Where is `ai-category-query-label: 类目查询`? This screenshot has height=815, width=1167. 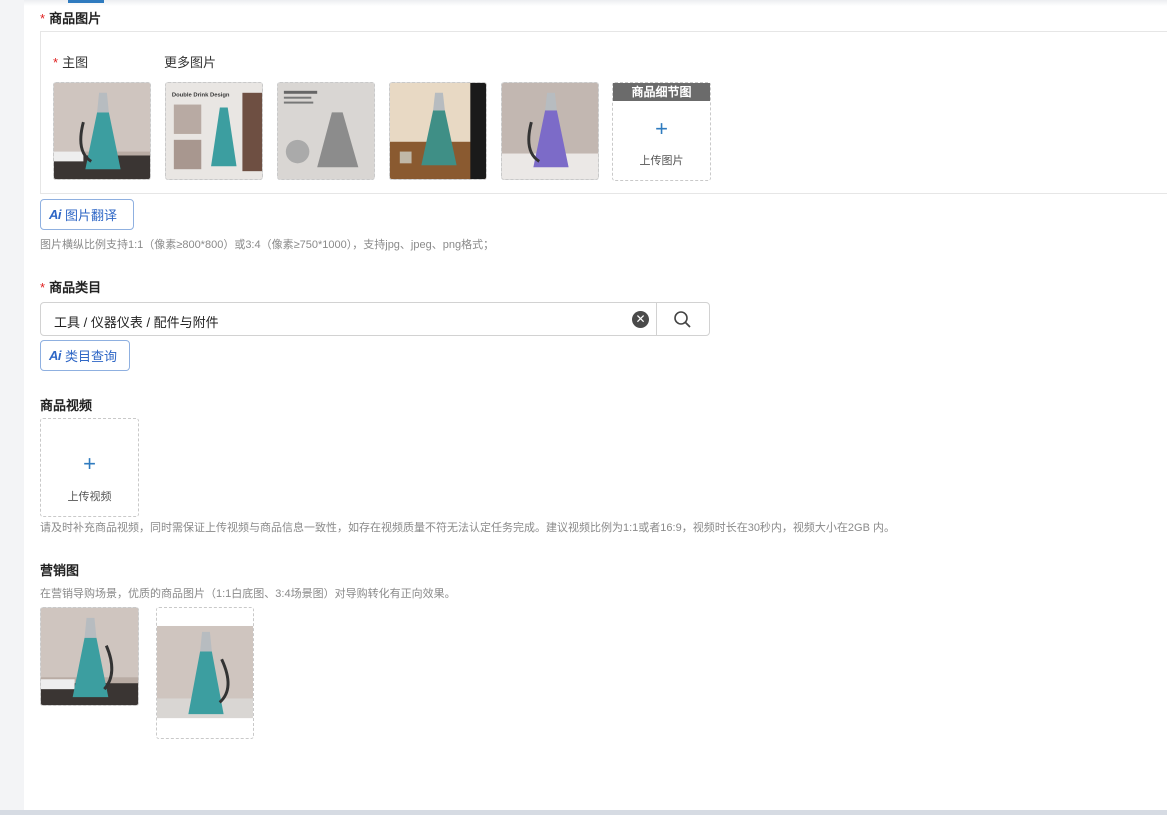
ai-category-query-label: 类目查询 is located at coordinates (91, 356).